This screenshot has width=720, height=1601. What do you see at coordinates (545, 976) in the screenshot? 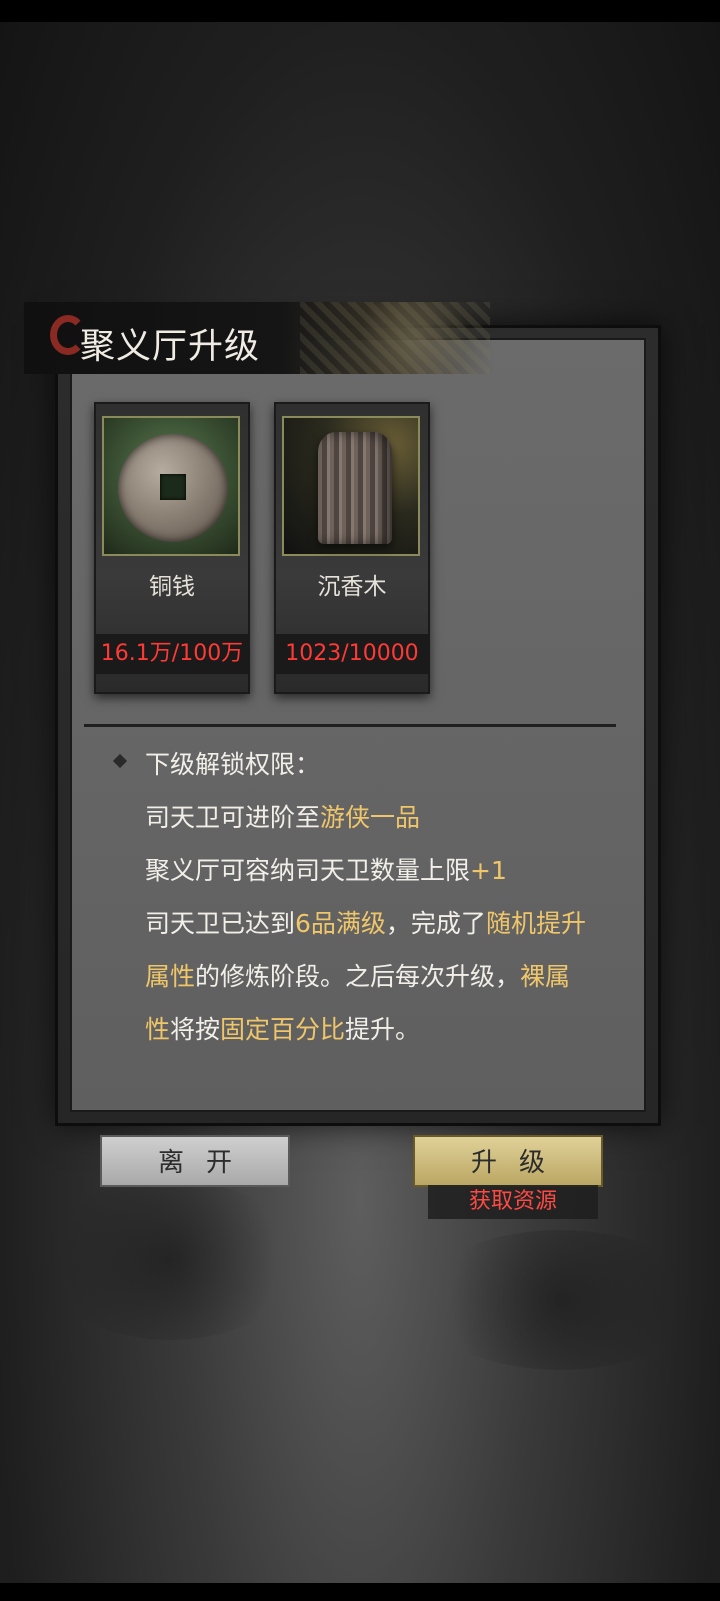
I see `unlock-highlight: 裸属` at bounding box center [545, 976].